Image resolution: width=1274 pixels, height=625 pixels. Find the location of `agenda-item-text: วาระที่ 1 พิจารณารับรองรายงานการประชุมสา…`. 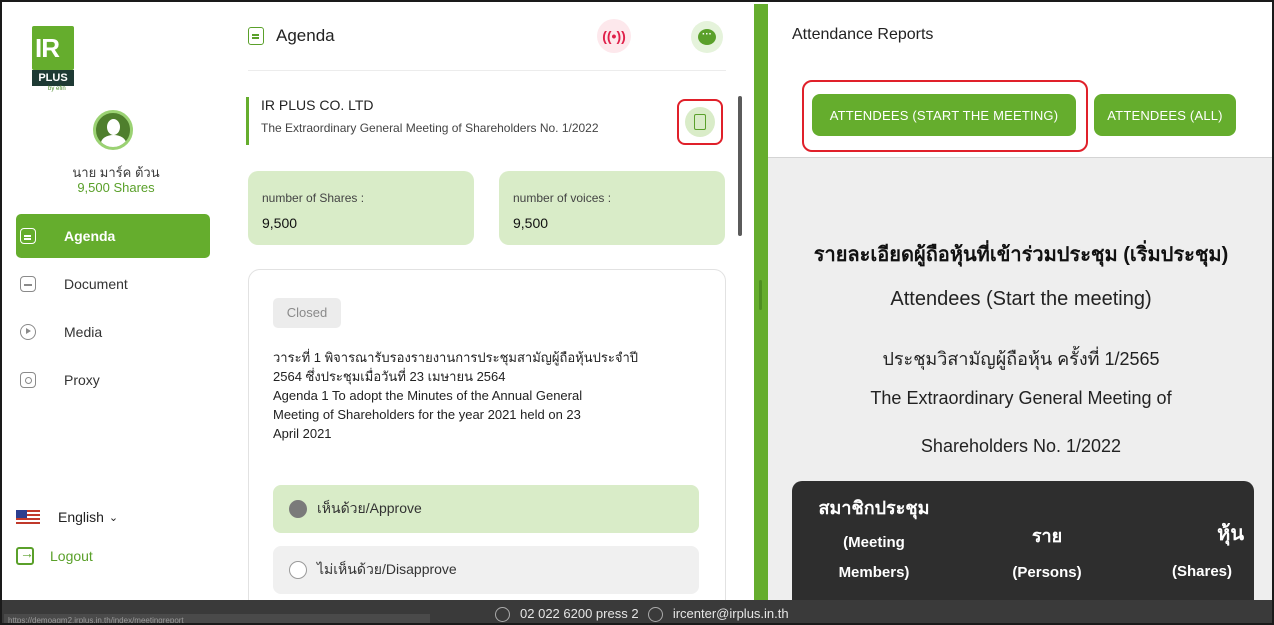

agenda-item-text: วาระที่ 1 พิจารณารับรองรายงานการประชุมสา… is located at coordinates (488, 395).